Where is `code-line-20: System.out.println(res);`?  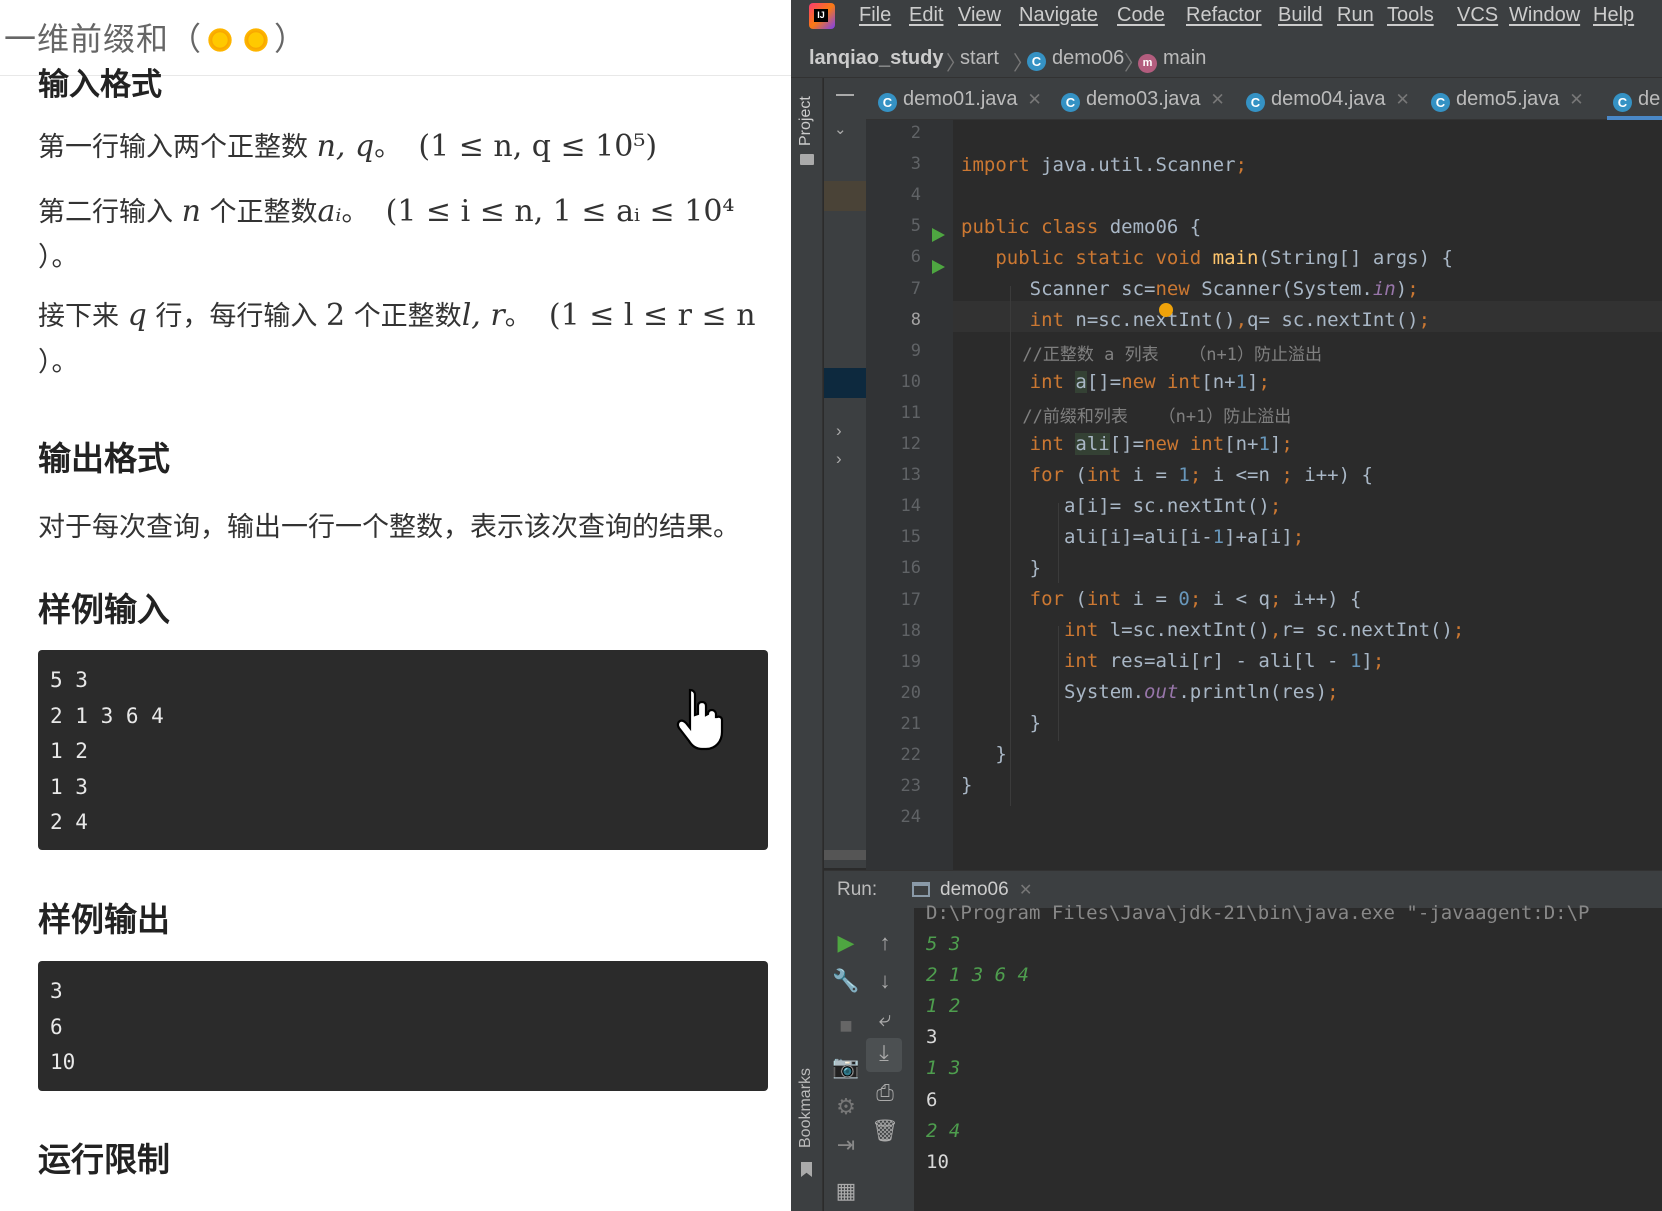
code-line-20: System.out.println(res); is located at coordinates (1150, 692).